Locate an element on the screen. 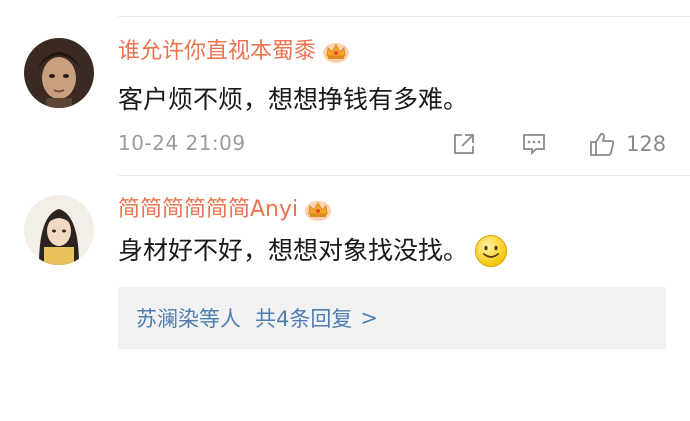 The image size is (690, 421). comment-text-content: 身材好不好，想想对象找没找。 is located at coordinates (293, 250).